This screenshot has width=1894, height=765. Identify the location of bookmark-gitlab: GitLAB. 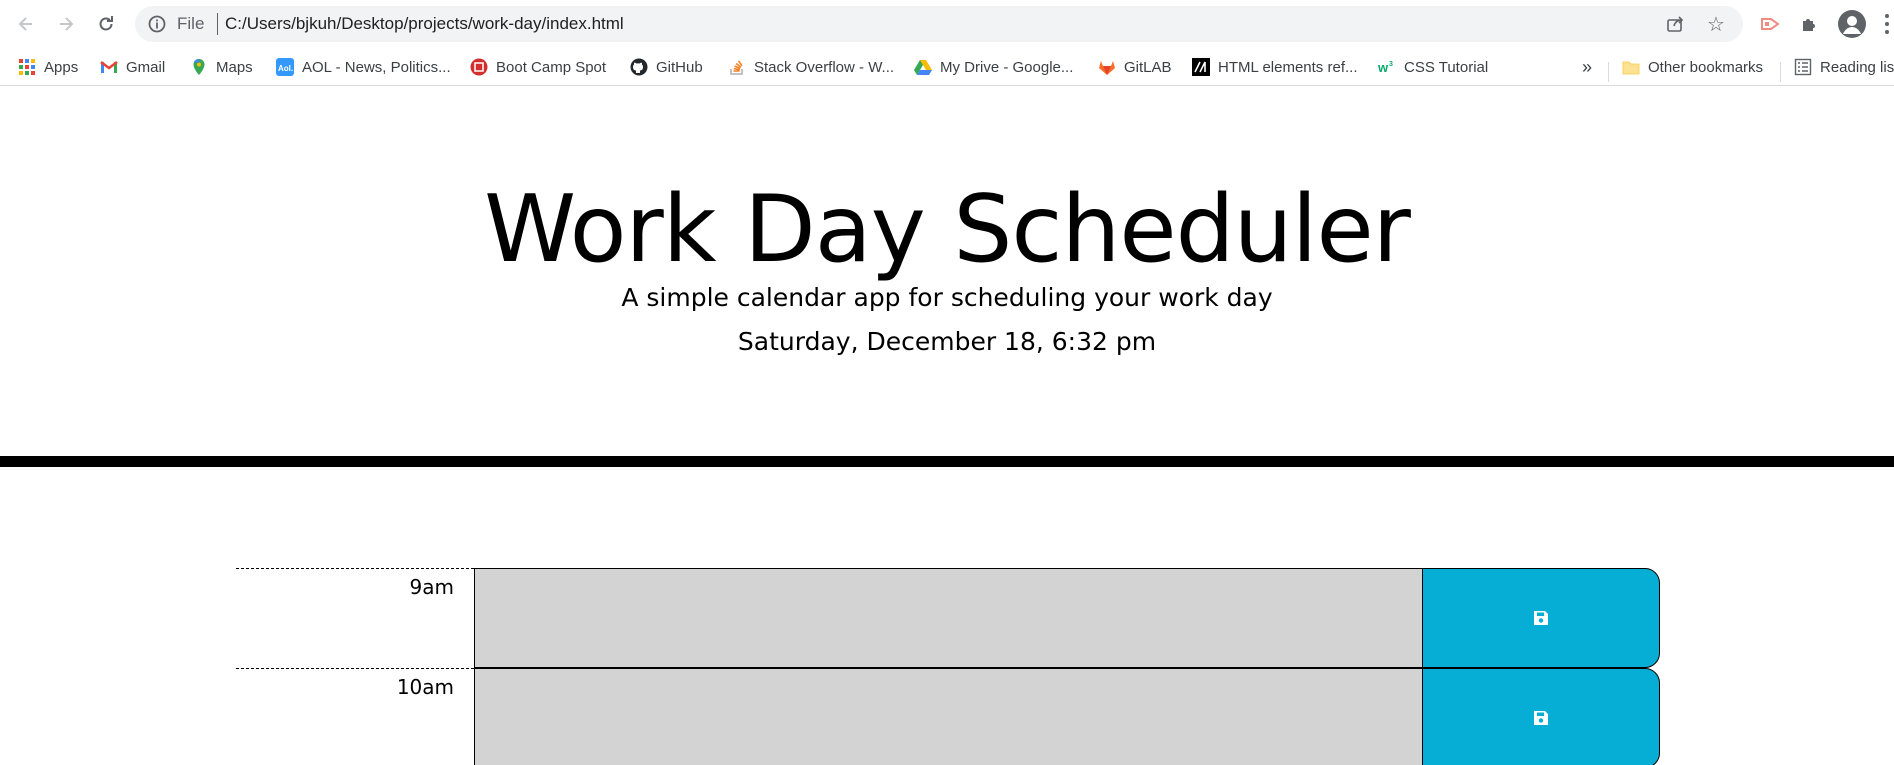
(1135, 67).